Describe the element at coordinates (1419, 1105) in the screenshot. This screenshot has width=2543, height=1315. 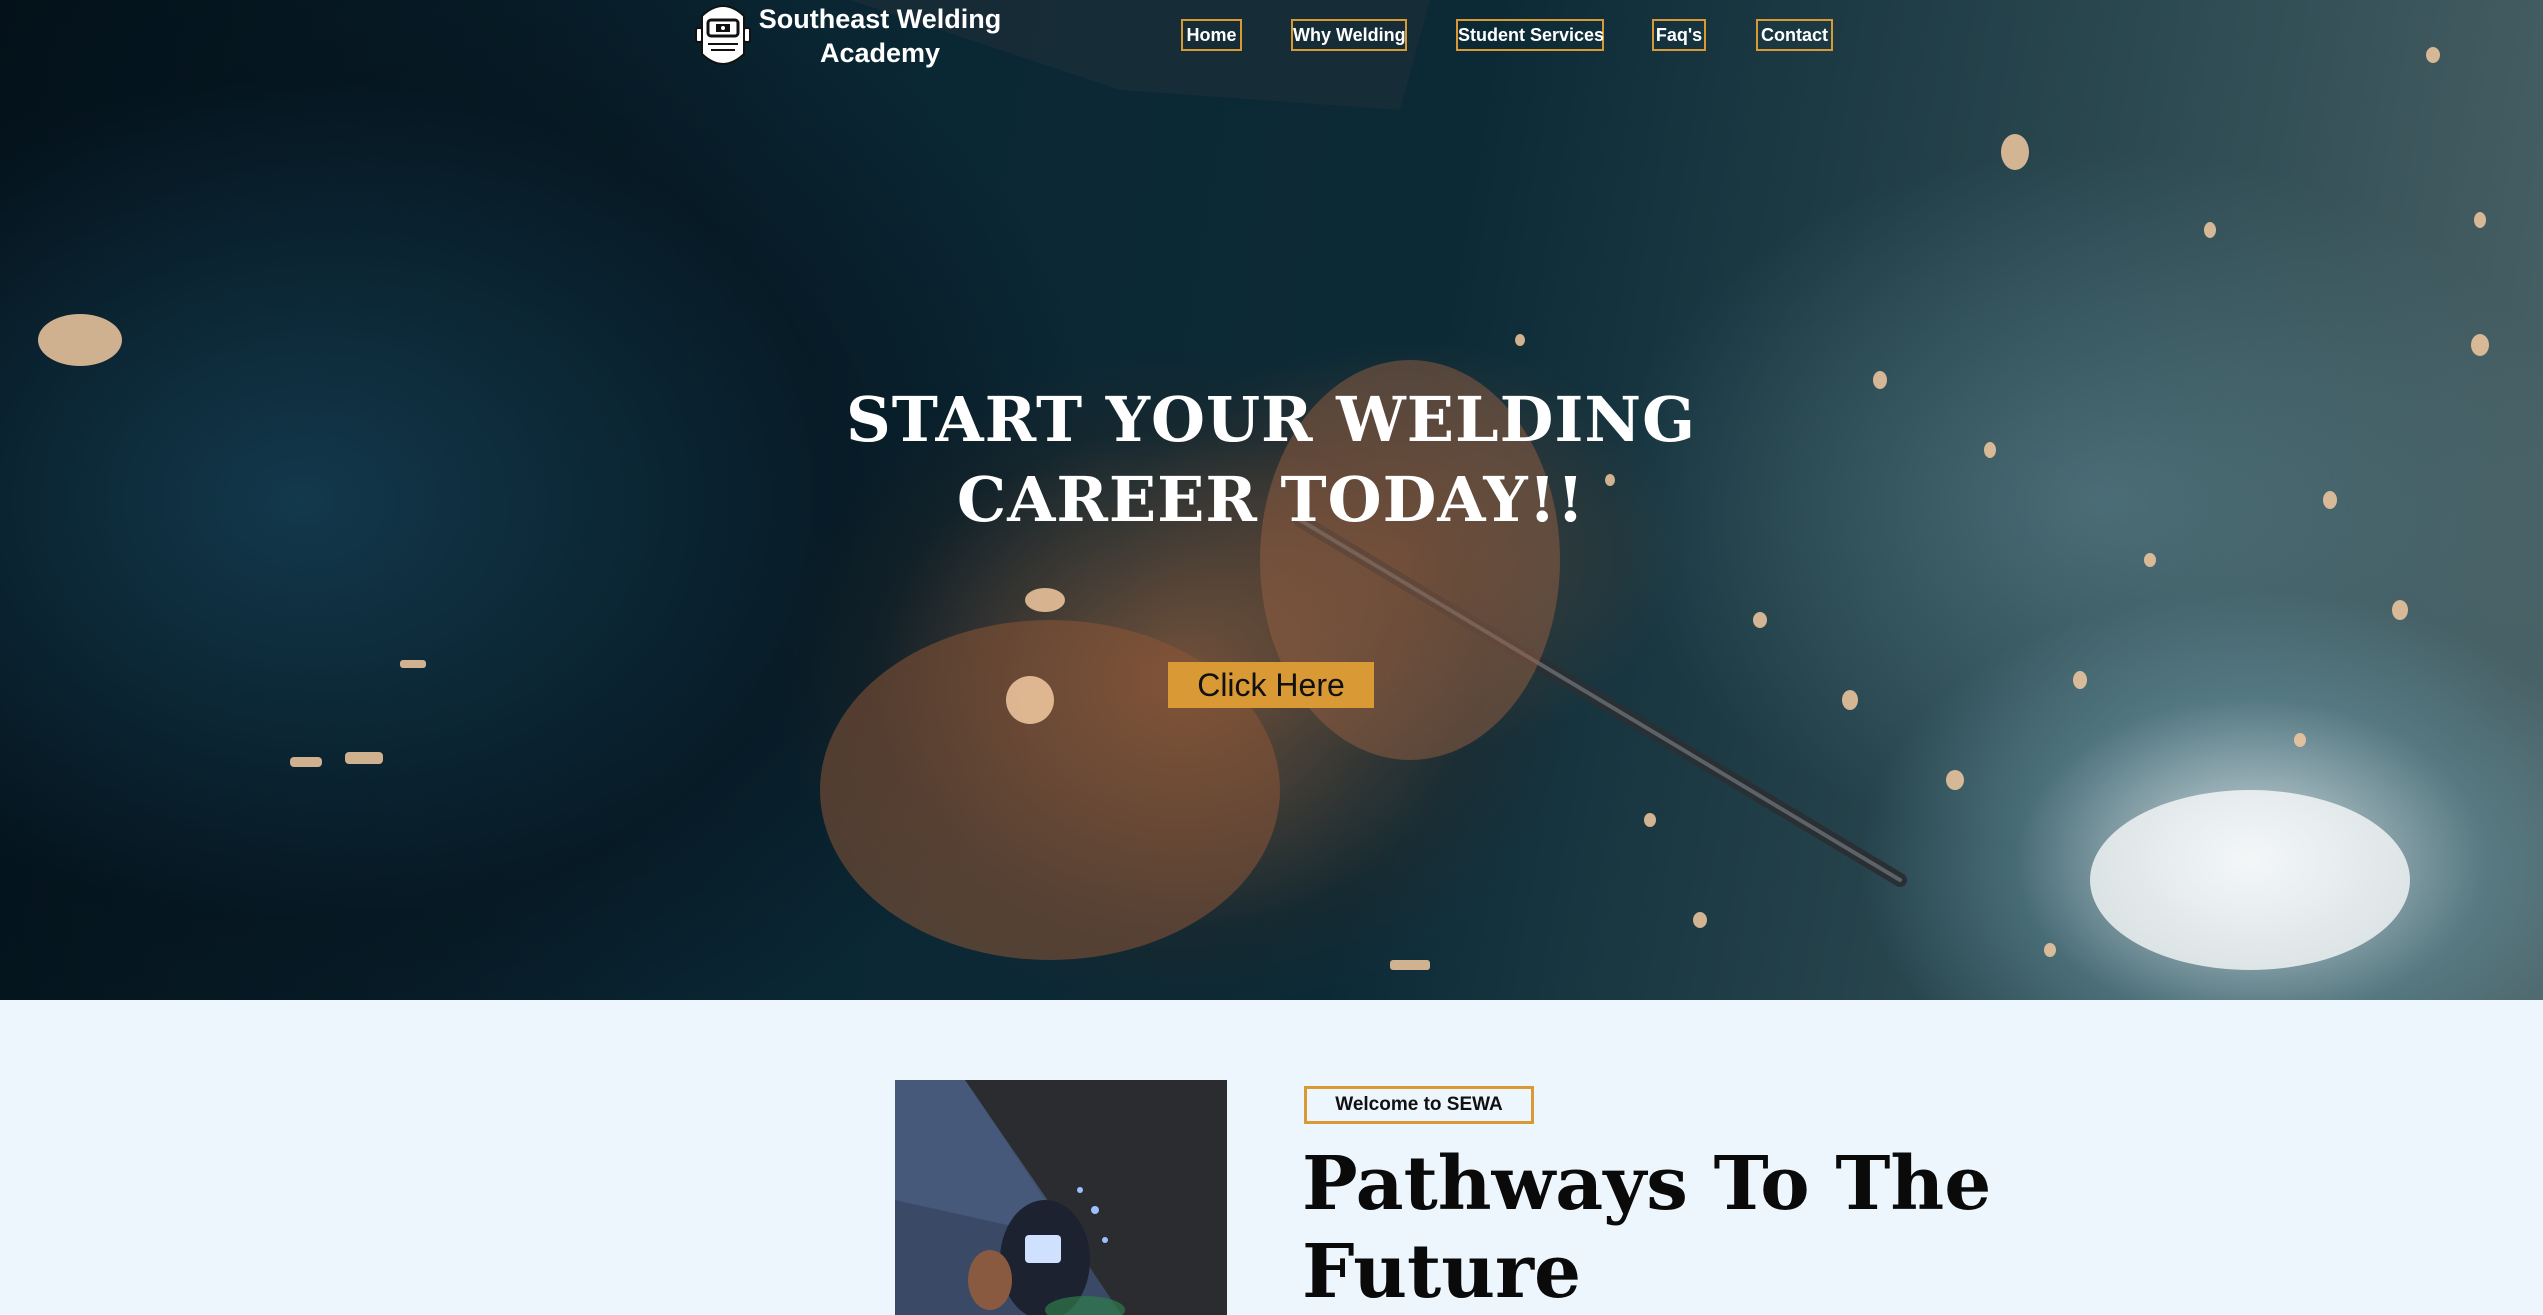
I see `welcome-badge: Welcome to SEWA` at that location.